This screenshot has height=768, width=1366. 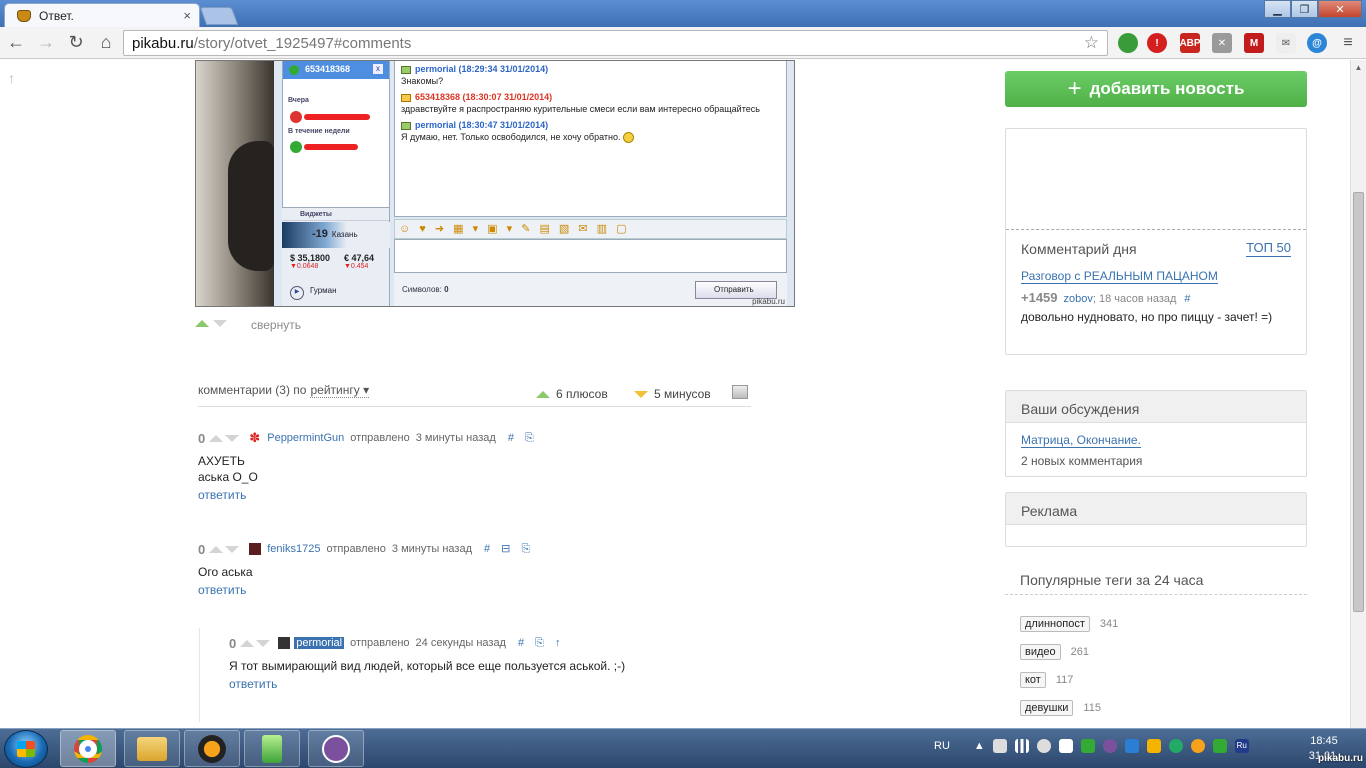 What do you see at coordinates (359, 261) in the screenshot?
I see `icq-eur: € 47,64 ▼0.454` at bounding box center [359, 261].